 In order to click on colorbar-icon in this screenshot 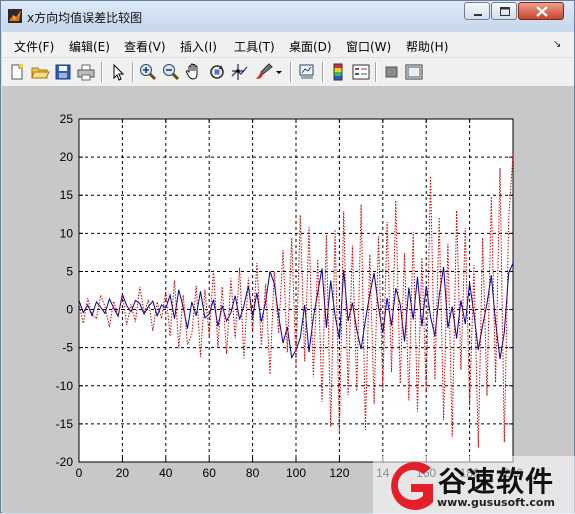, I will do `click(338, 72)`.